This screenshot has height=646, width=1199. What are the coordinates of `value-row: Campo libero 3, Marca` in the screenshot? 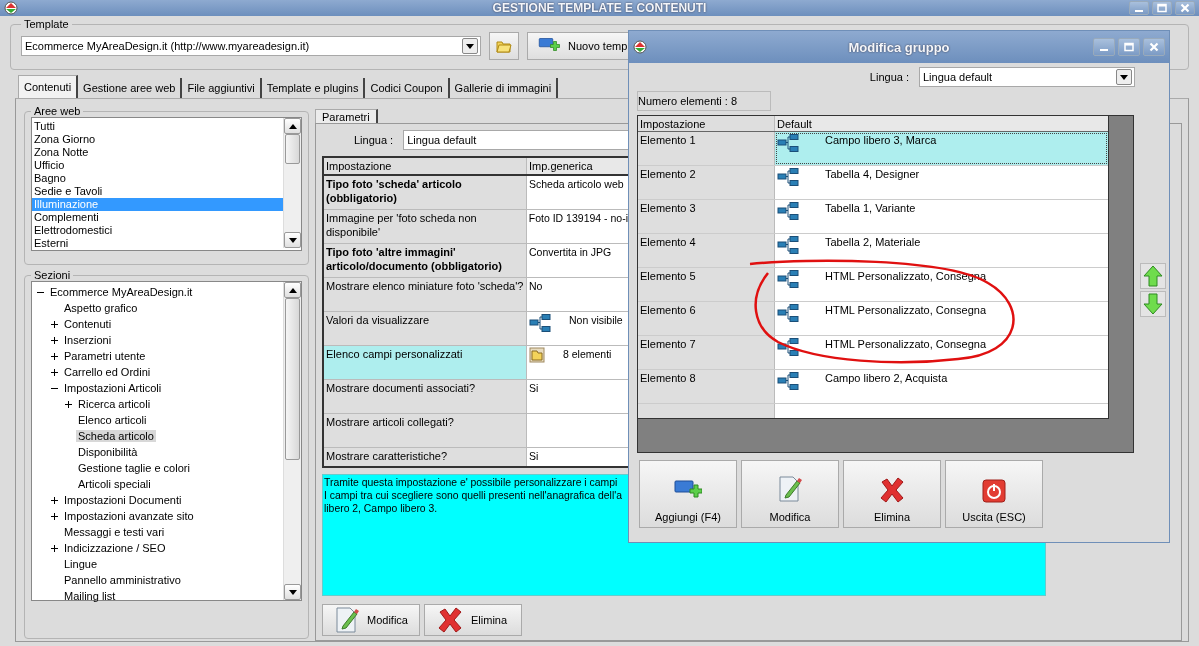 It's located at (941, 148).